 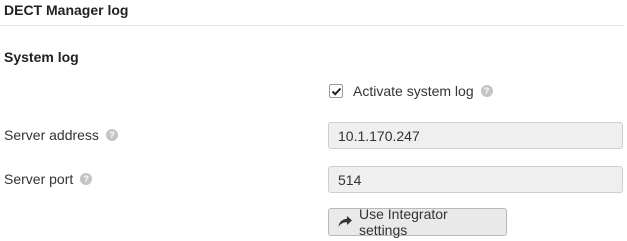 What do you see at coordinates (475, 179) in the screenshot?
I see `server-port-input` at bounding box center [475, 179].